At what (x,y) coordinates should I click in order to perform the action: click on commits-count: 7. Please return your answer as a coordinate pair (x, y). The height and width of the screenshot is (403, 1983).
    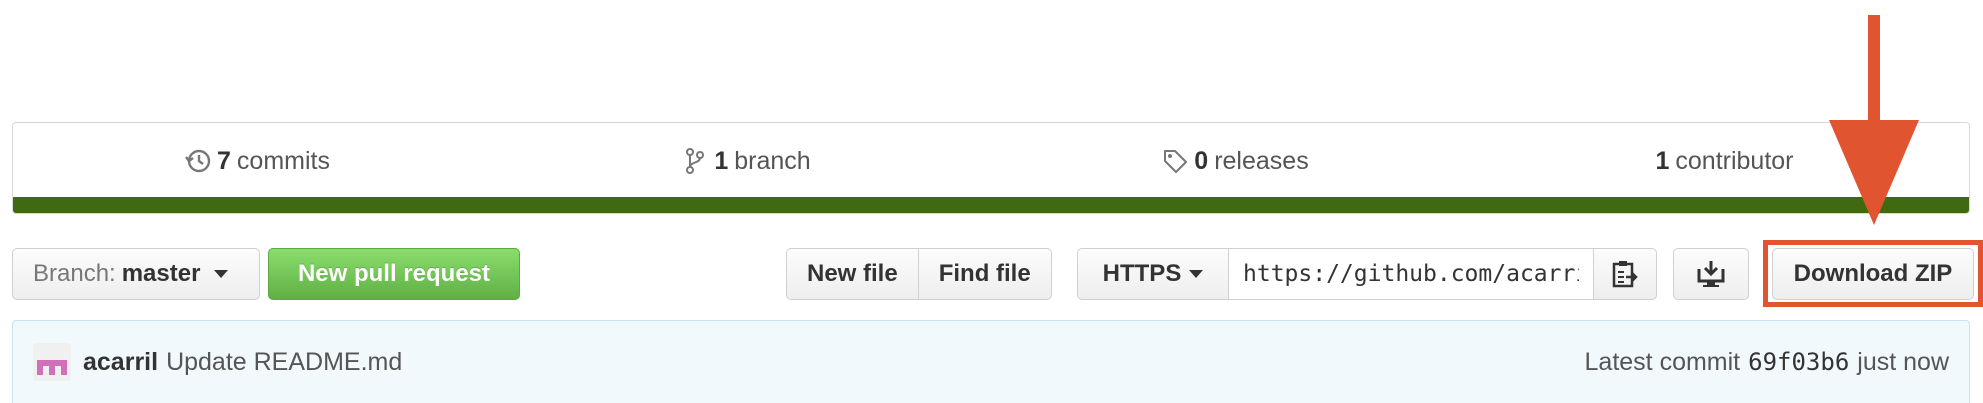
    Looking at the image, I should click on (224, 160).